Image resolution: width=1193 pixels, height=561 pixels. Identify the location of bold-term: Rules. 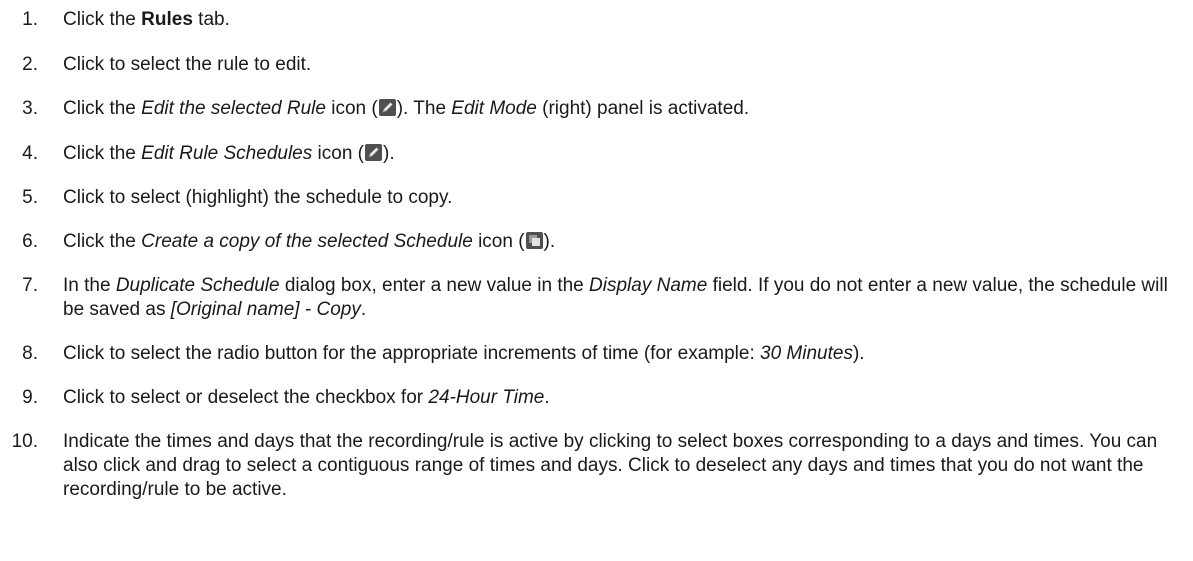
(167, 19).